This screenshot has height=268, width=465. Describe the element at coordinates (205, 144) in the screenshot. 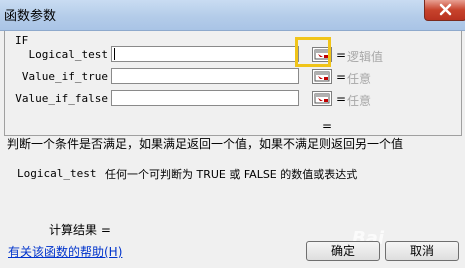

I see `function-description: 判断一个条件是否满足，如果满足返回一个值，如果不满足则返回另一个值` at that location.